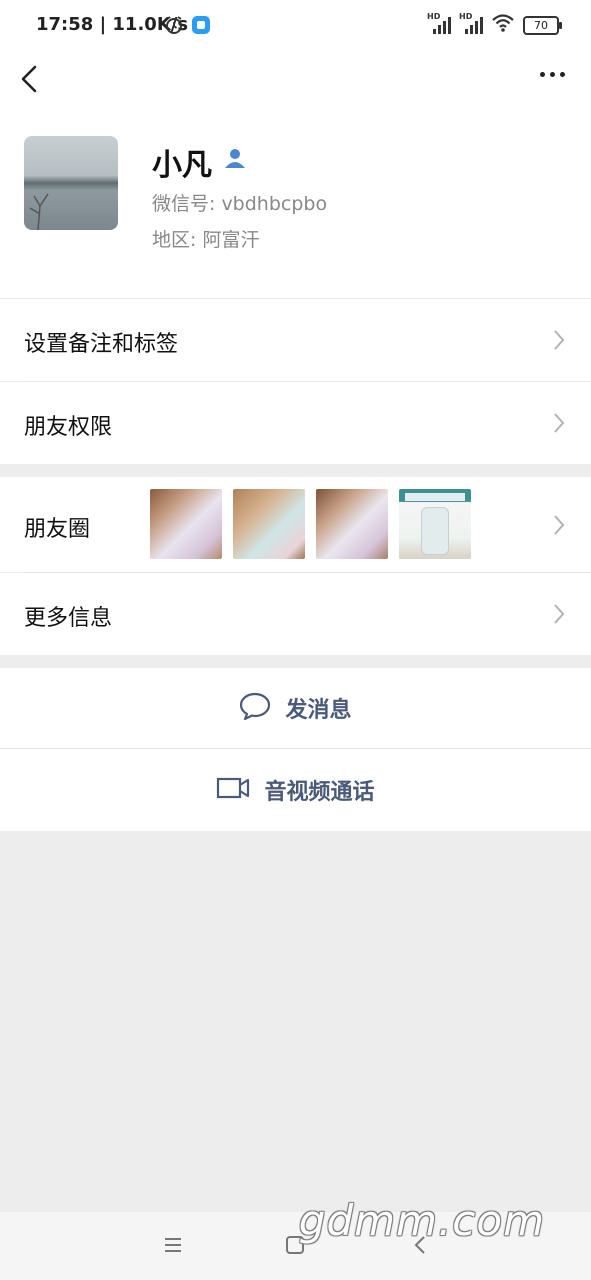 The width and height of the screenshot is (591, 1280). I want to click on signal-hd-label: HD, so click(434, 16).